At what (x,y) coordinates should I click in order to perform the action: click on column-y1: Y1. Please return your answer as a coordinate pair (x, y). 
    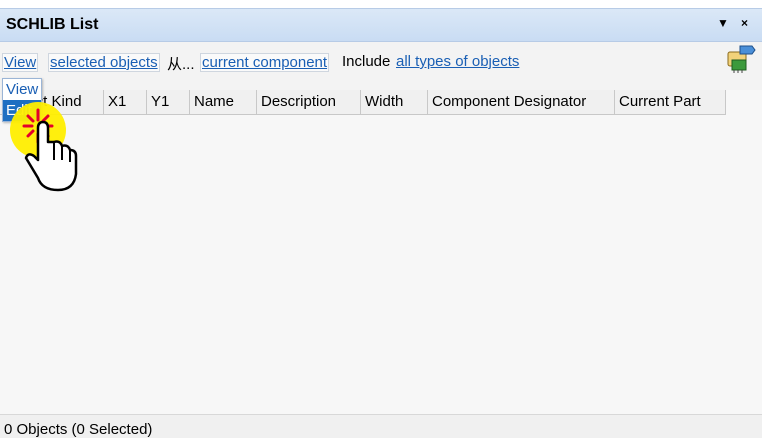
    Looking at the image, I should click on (168, 102).